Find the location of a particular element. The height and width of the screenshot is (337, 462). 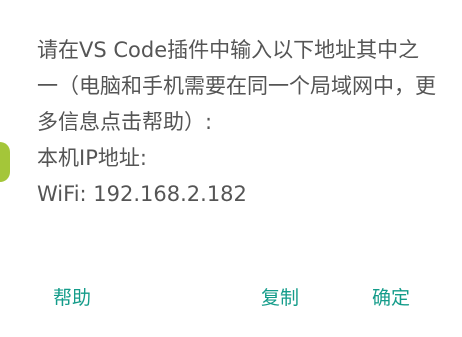

wifi-ip-address: WiFi: 192.168.2.182 is located at coordinates (238, 194).